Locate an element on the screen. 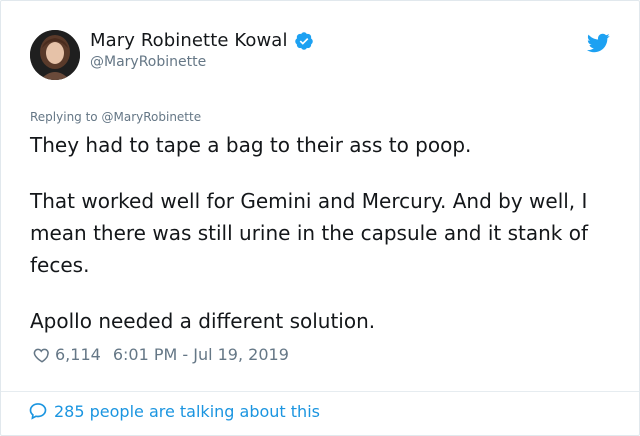 This screenshot has width=640, height=436. speech-bubble-icon is located at coordinates (38, 411).